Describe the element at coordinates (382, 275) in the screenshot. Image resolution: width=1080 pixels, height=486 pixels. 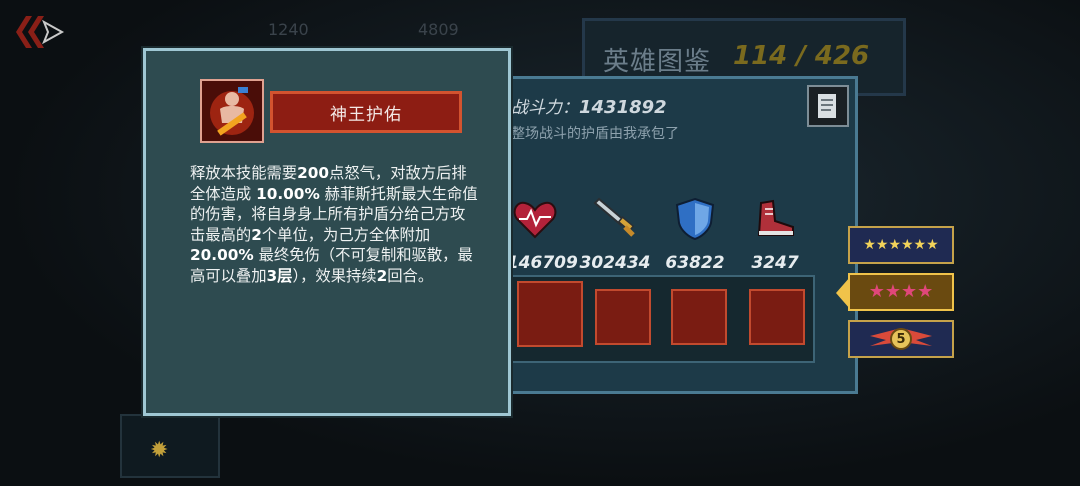
I see `desc-turns: 2` at that location.